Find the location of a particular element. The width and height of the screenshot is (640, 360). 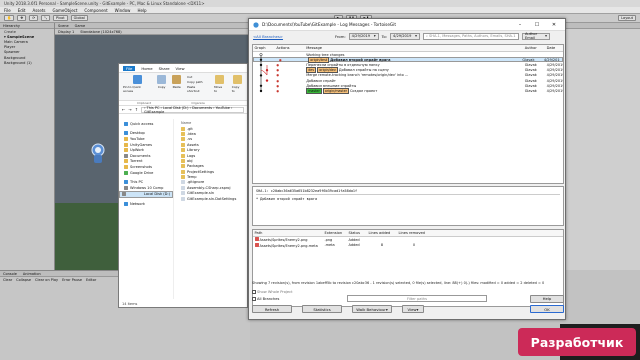

file-name: Assembly-CSharp.csproj is located at coordinates (209, 187).